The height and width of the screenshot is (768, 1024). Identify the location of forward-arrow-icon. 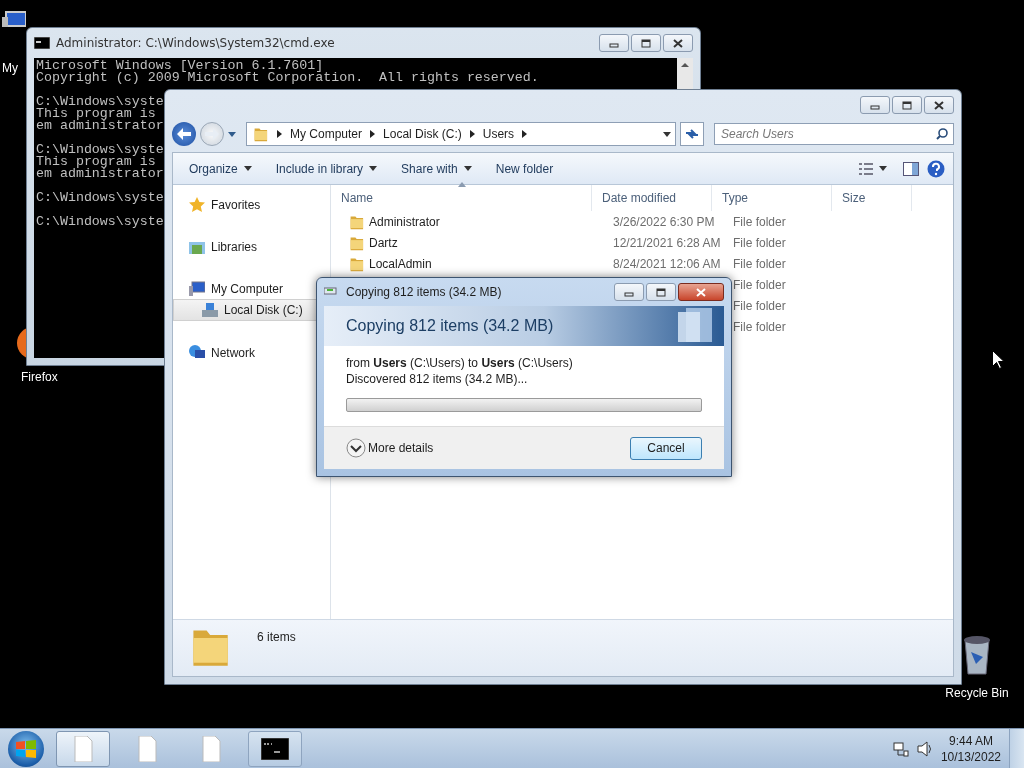
(212, 134).